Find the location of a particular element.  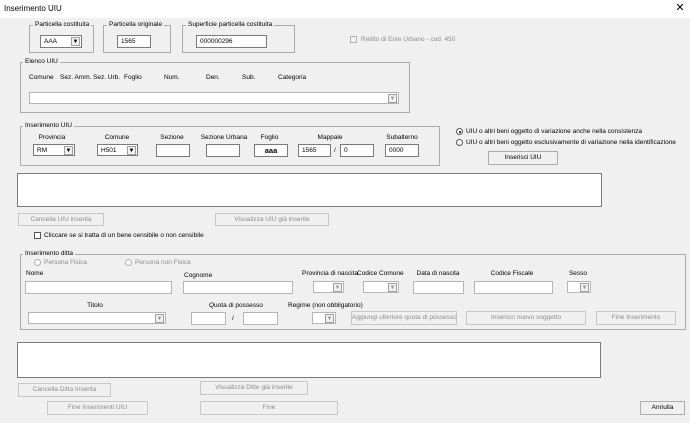

persona-non-fisica-label: Persona non Fisica is located at coordinates (163, 262).